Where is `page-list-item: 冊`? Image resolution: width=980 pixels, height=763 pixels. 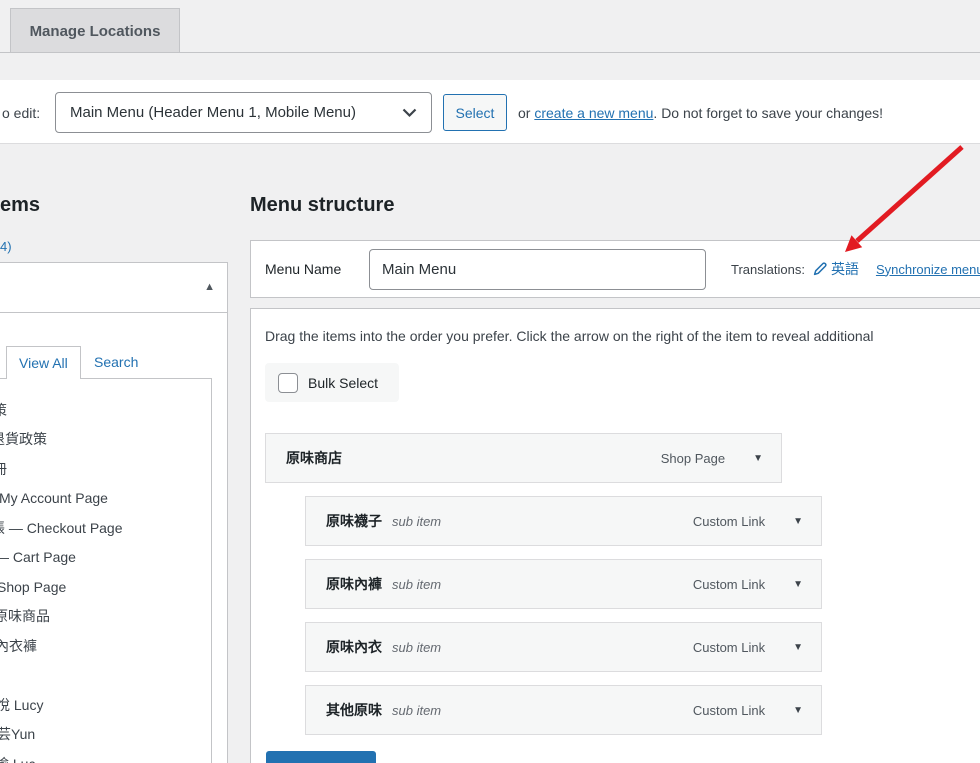 page-list-item: 冊 is located at coordinates (105, 469).